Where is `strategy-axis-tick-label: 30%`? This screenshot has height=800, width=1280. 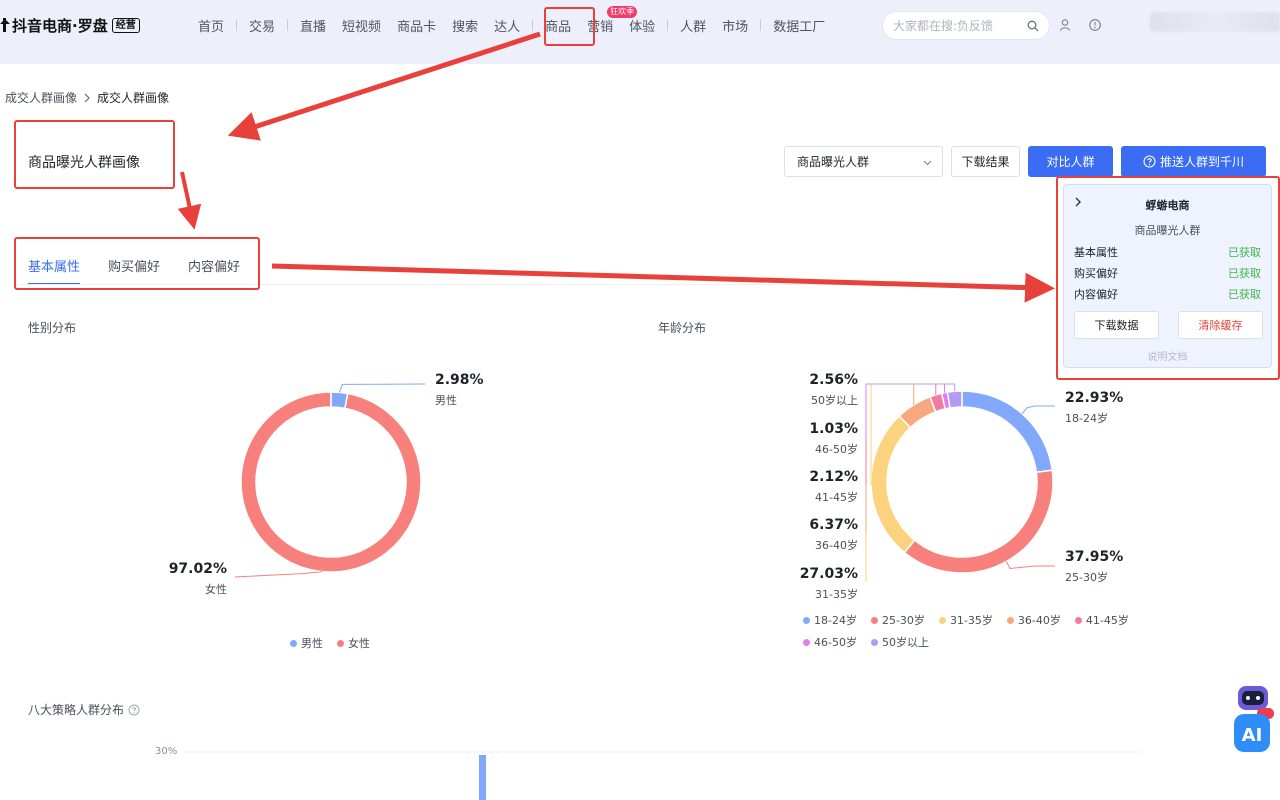
strategy-axis-tick-label: 30% is located at coordinates (166, 751).